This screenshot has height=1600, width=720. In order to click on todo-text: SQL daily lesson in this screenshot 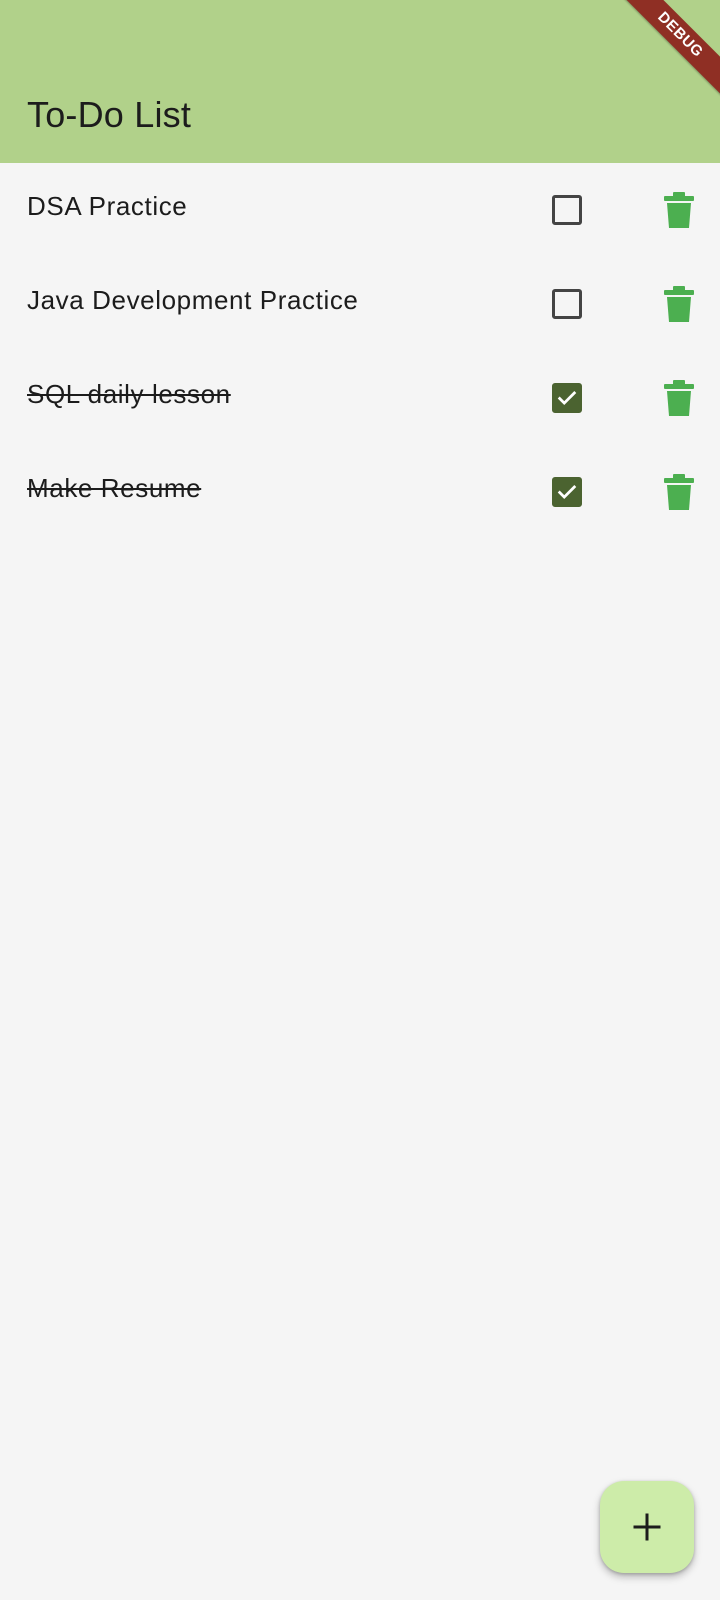, I will do `click(129, 394)`.